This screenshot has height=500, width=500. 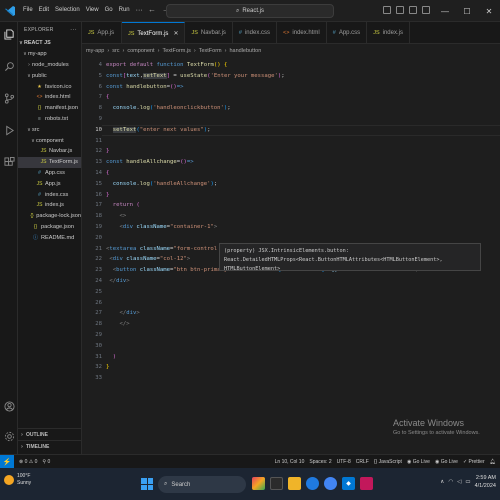 What do you see at coordinates (28, 462) in the screenshot?
I see `problems-status: ⊗ 0 ⚠ 0` at bounding box center [28, 462].